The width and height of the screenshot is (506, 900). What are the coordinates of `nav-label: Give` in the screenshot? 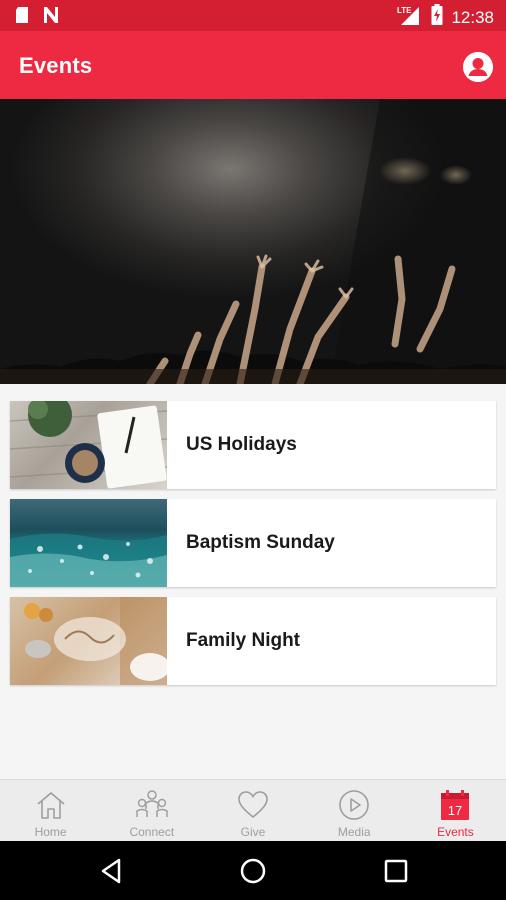 It's located at (253, 832).